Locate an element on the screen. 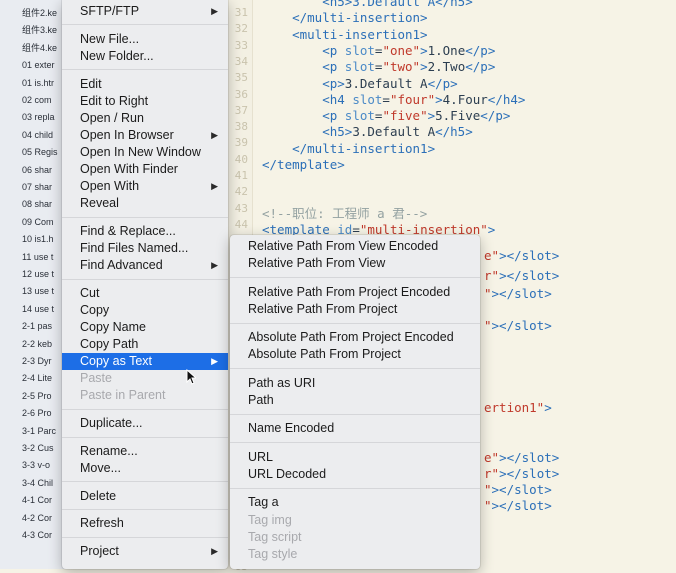 The width and height of the screenshot is (676, 573). menu-item-copy: Copy is located at coordinates (145, 310).